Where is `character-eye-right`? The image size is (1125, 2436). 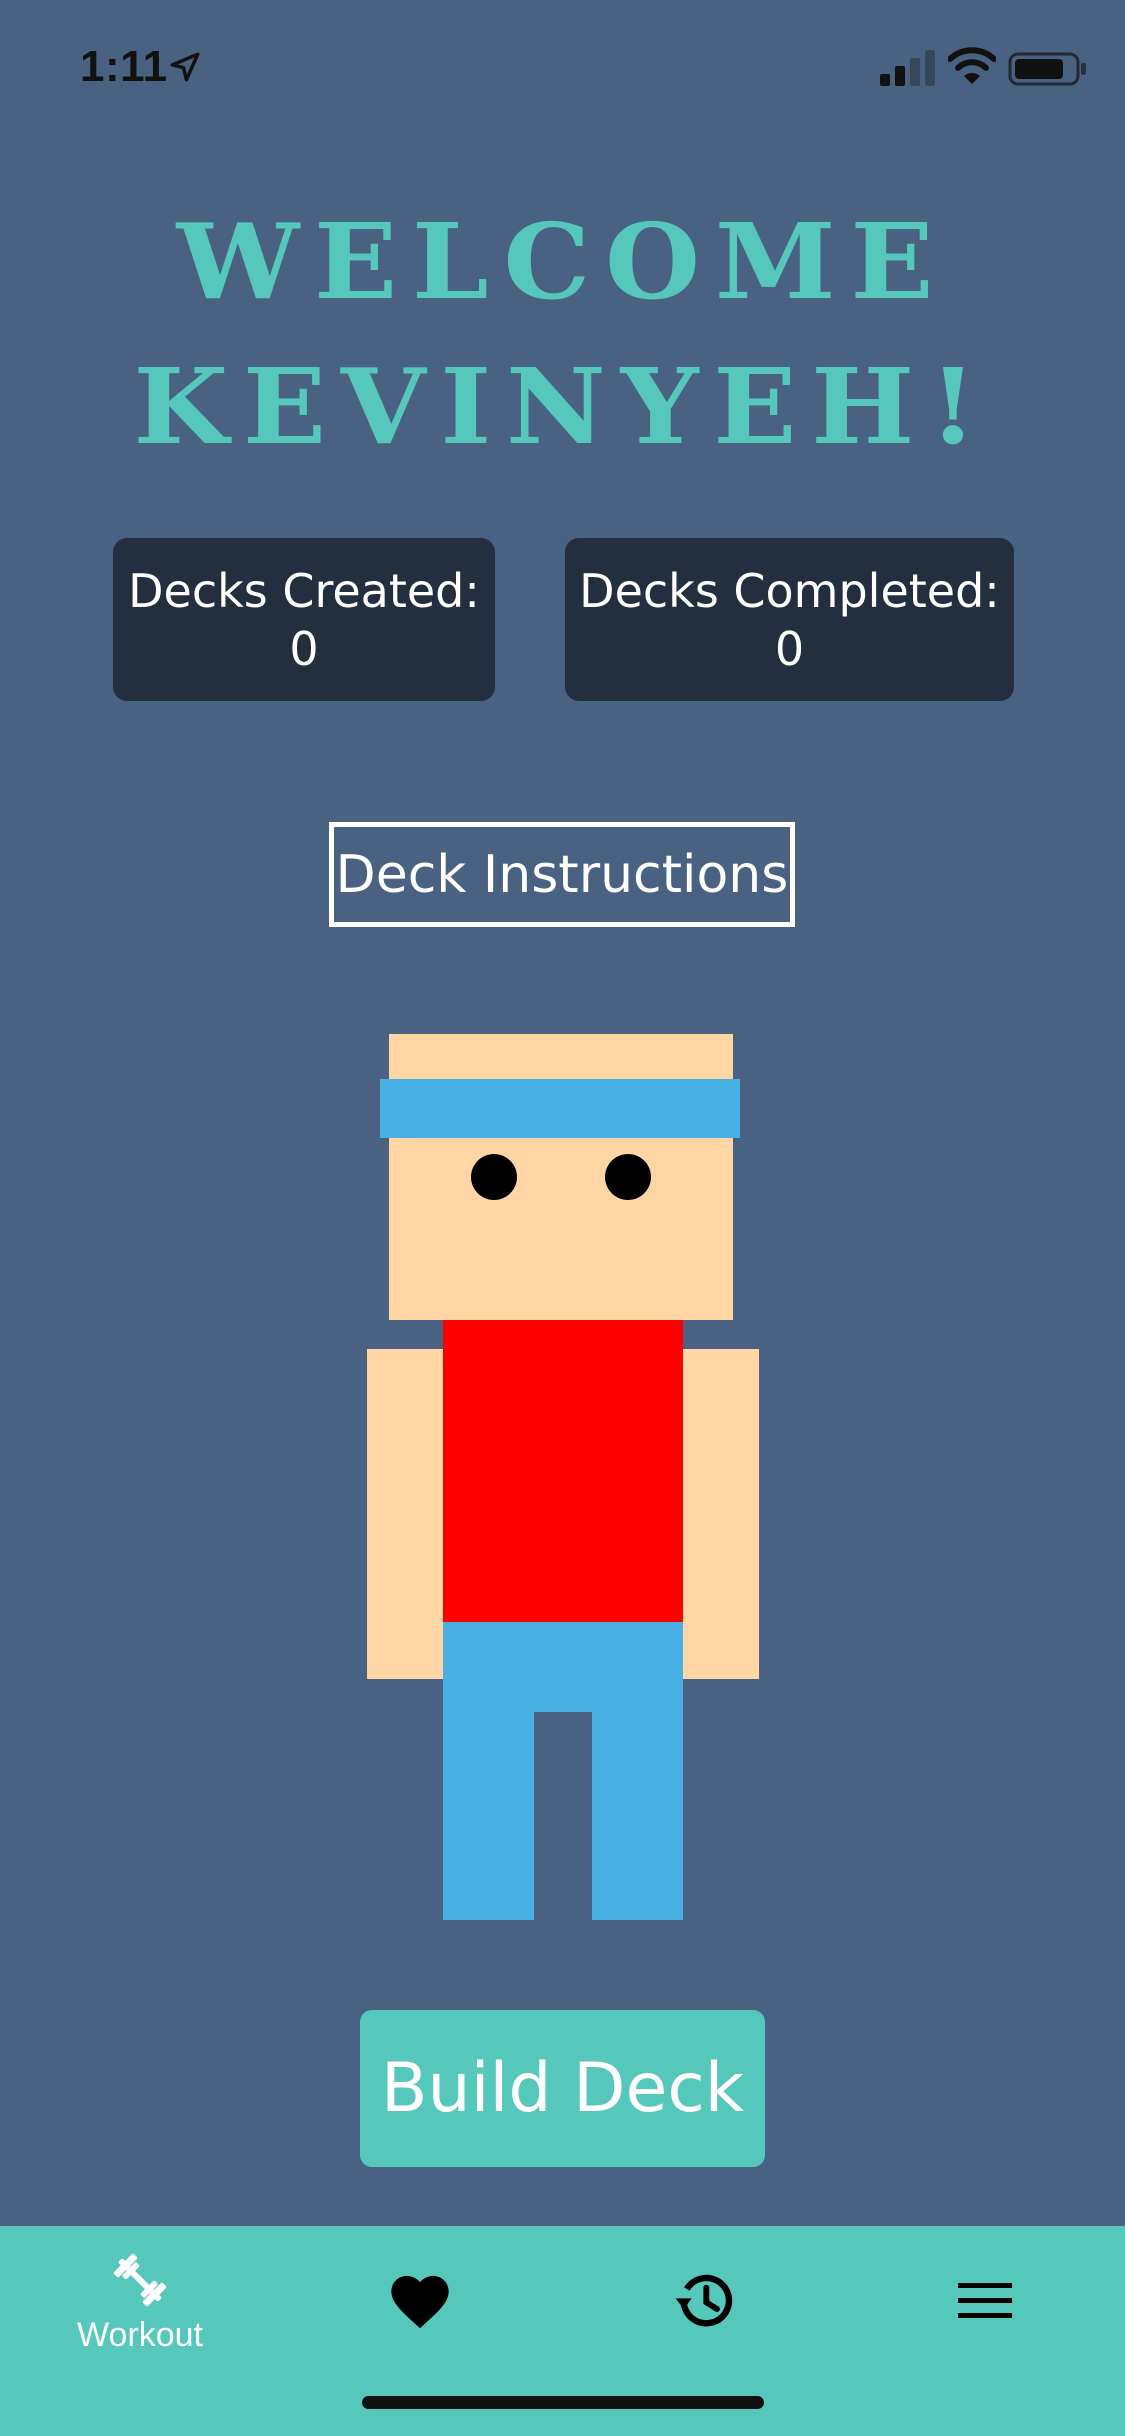
character-eye-right is located at coordinates (628, 1177).